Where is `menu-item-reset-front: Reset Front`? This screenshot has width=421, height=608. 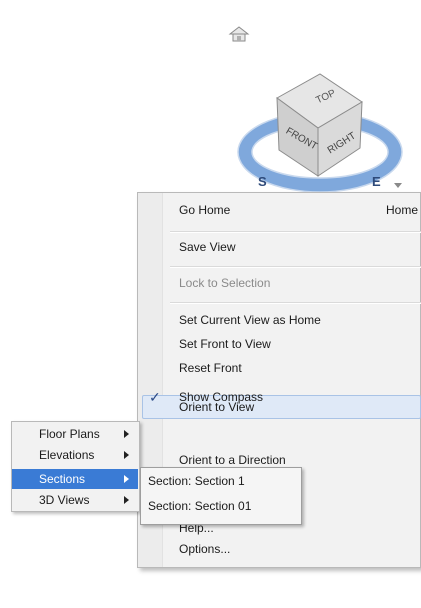 menu-item-reset-front: Reset Front is located at coordinates (210, 368).